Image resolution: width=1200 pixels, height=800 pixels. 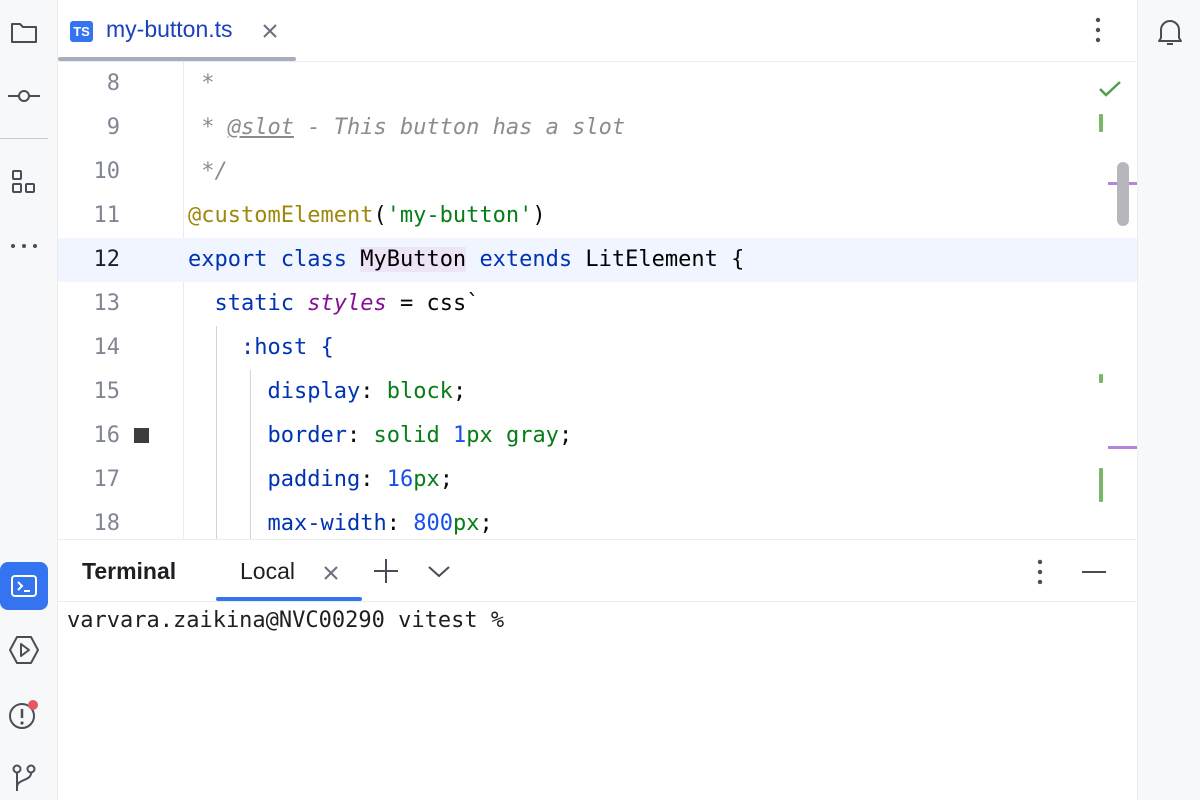 What do you see at coordinates (107, 303) in the screenshot?
I see `line-number: 13` at bounding box center [107, 303].